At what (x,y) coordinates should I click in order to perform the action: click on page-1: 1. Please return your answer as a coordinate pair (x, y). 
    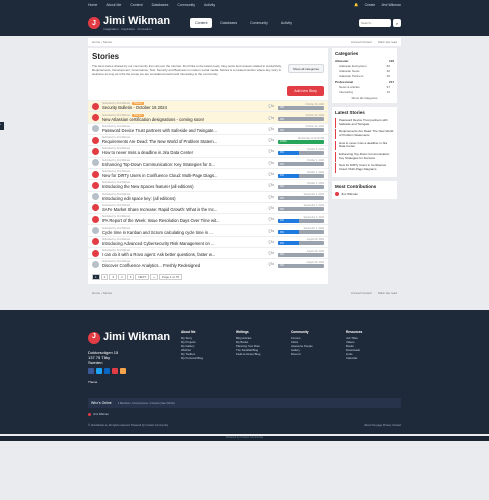
    Looking at the image, I should click on (96, 276).